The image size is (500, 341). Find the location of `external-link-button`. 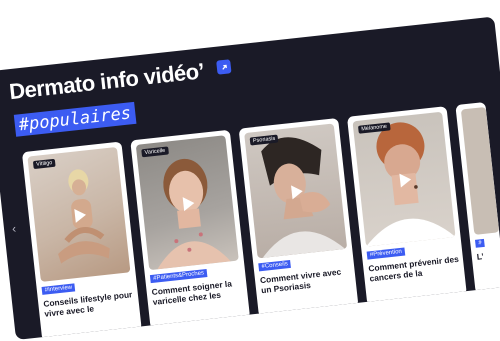

external-link-button is located at coordinates (224, 67).